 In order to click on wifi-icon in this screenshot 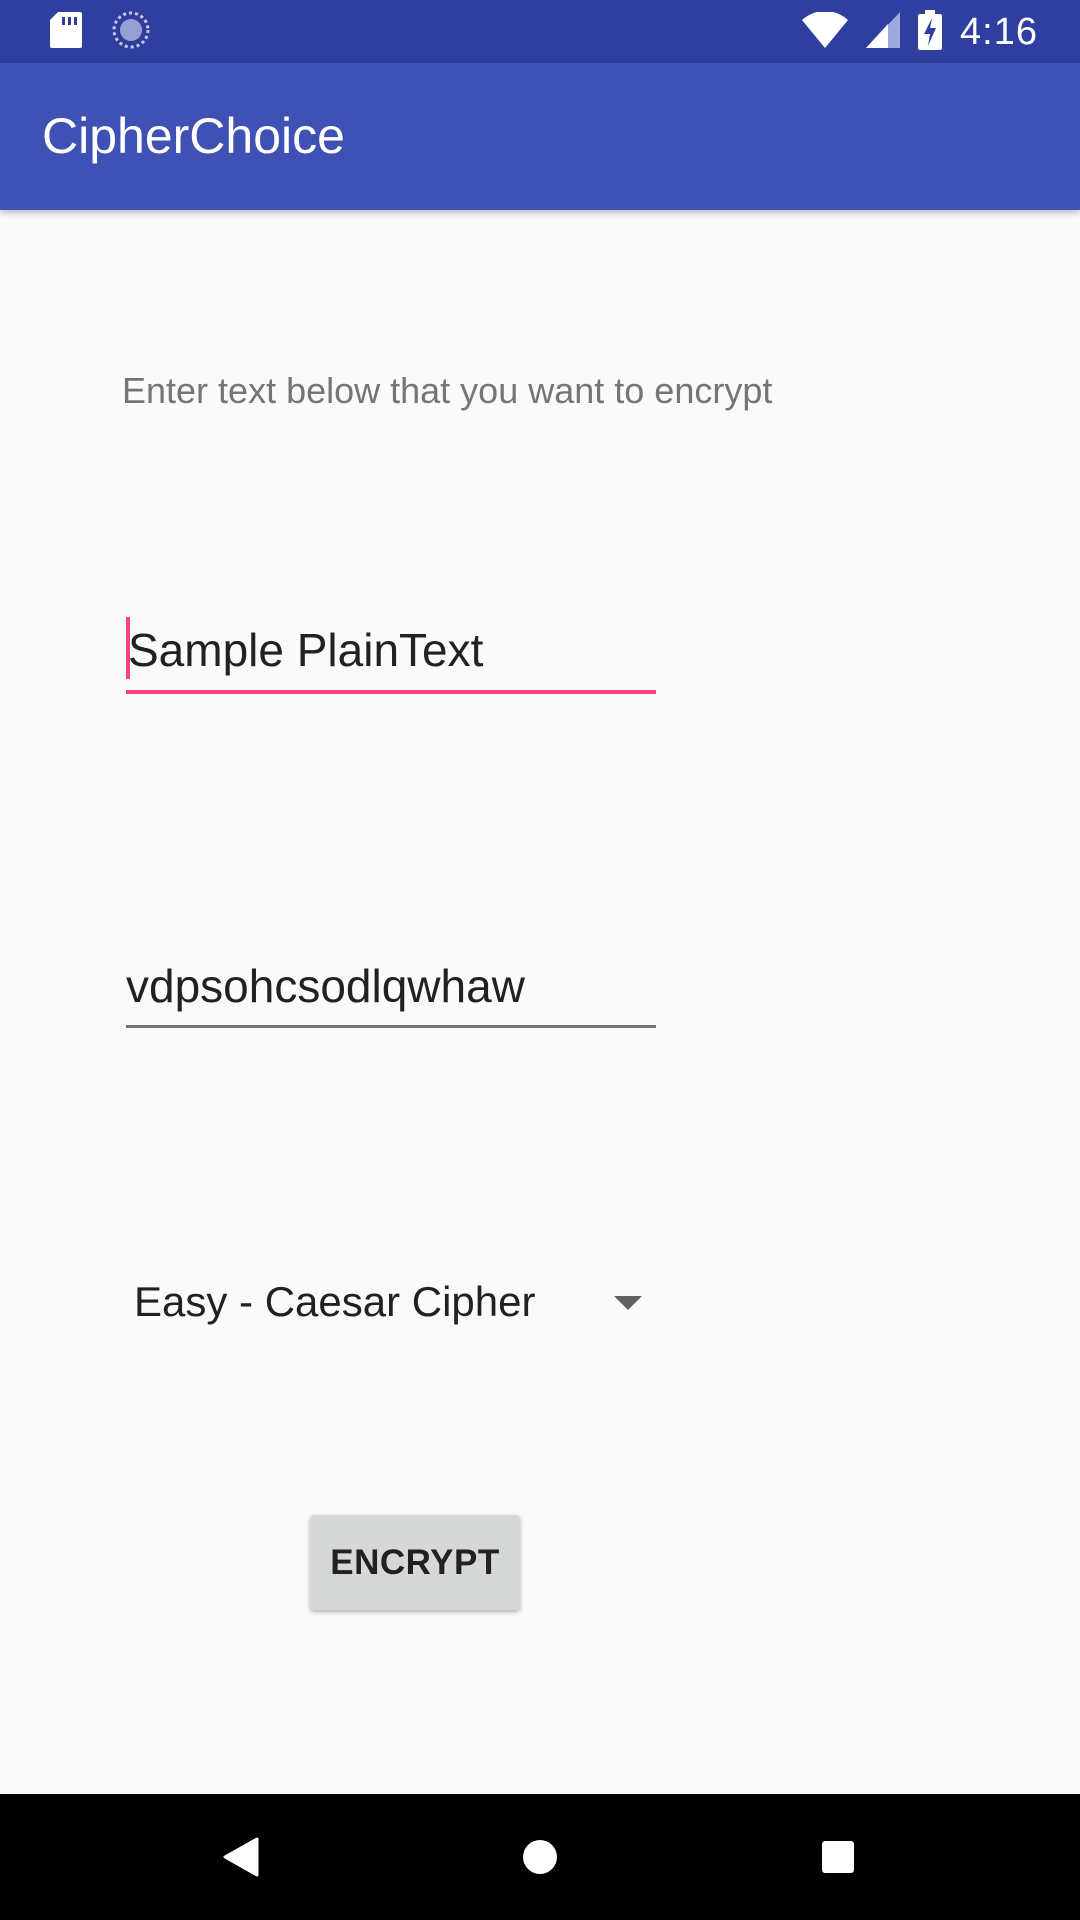, I will do `click(825, 31)`.